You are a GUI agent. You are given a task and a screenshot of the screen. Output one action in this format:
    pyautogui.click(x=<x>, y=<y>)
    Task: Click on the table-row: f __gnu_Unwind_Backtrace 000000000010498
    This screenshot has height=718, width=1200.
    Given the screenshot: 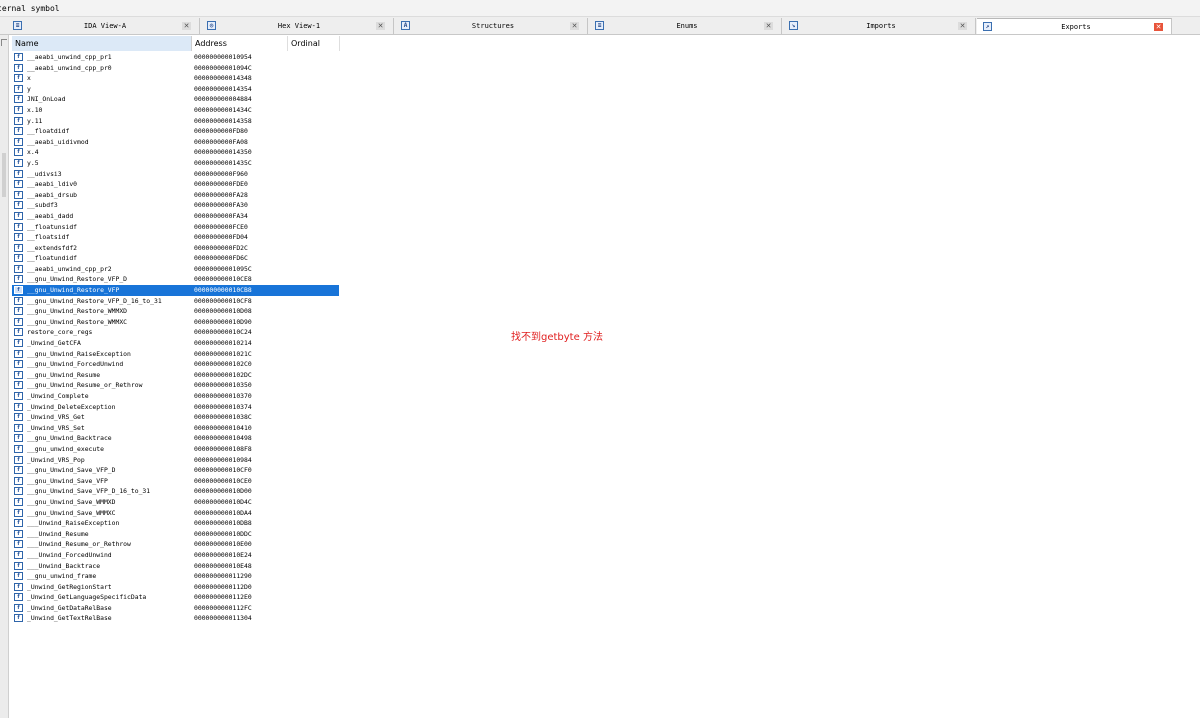 What is the action you would take?
    pyautogui.click(x=177, y=438)
    